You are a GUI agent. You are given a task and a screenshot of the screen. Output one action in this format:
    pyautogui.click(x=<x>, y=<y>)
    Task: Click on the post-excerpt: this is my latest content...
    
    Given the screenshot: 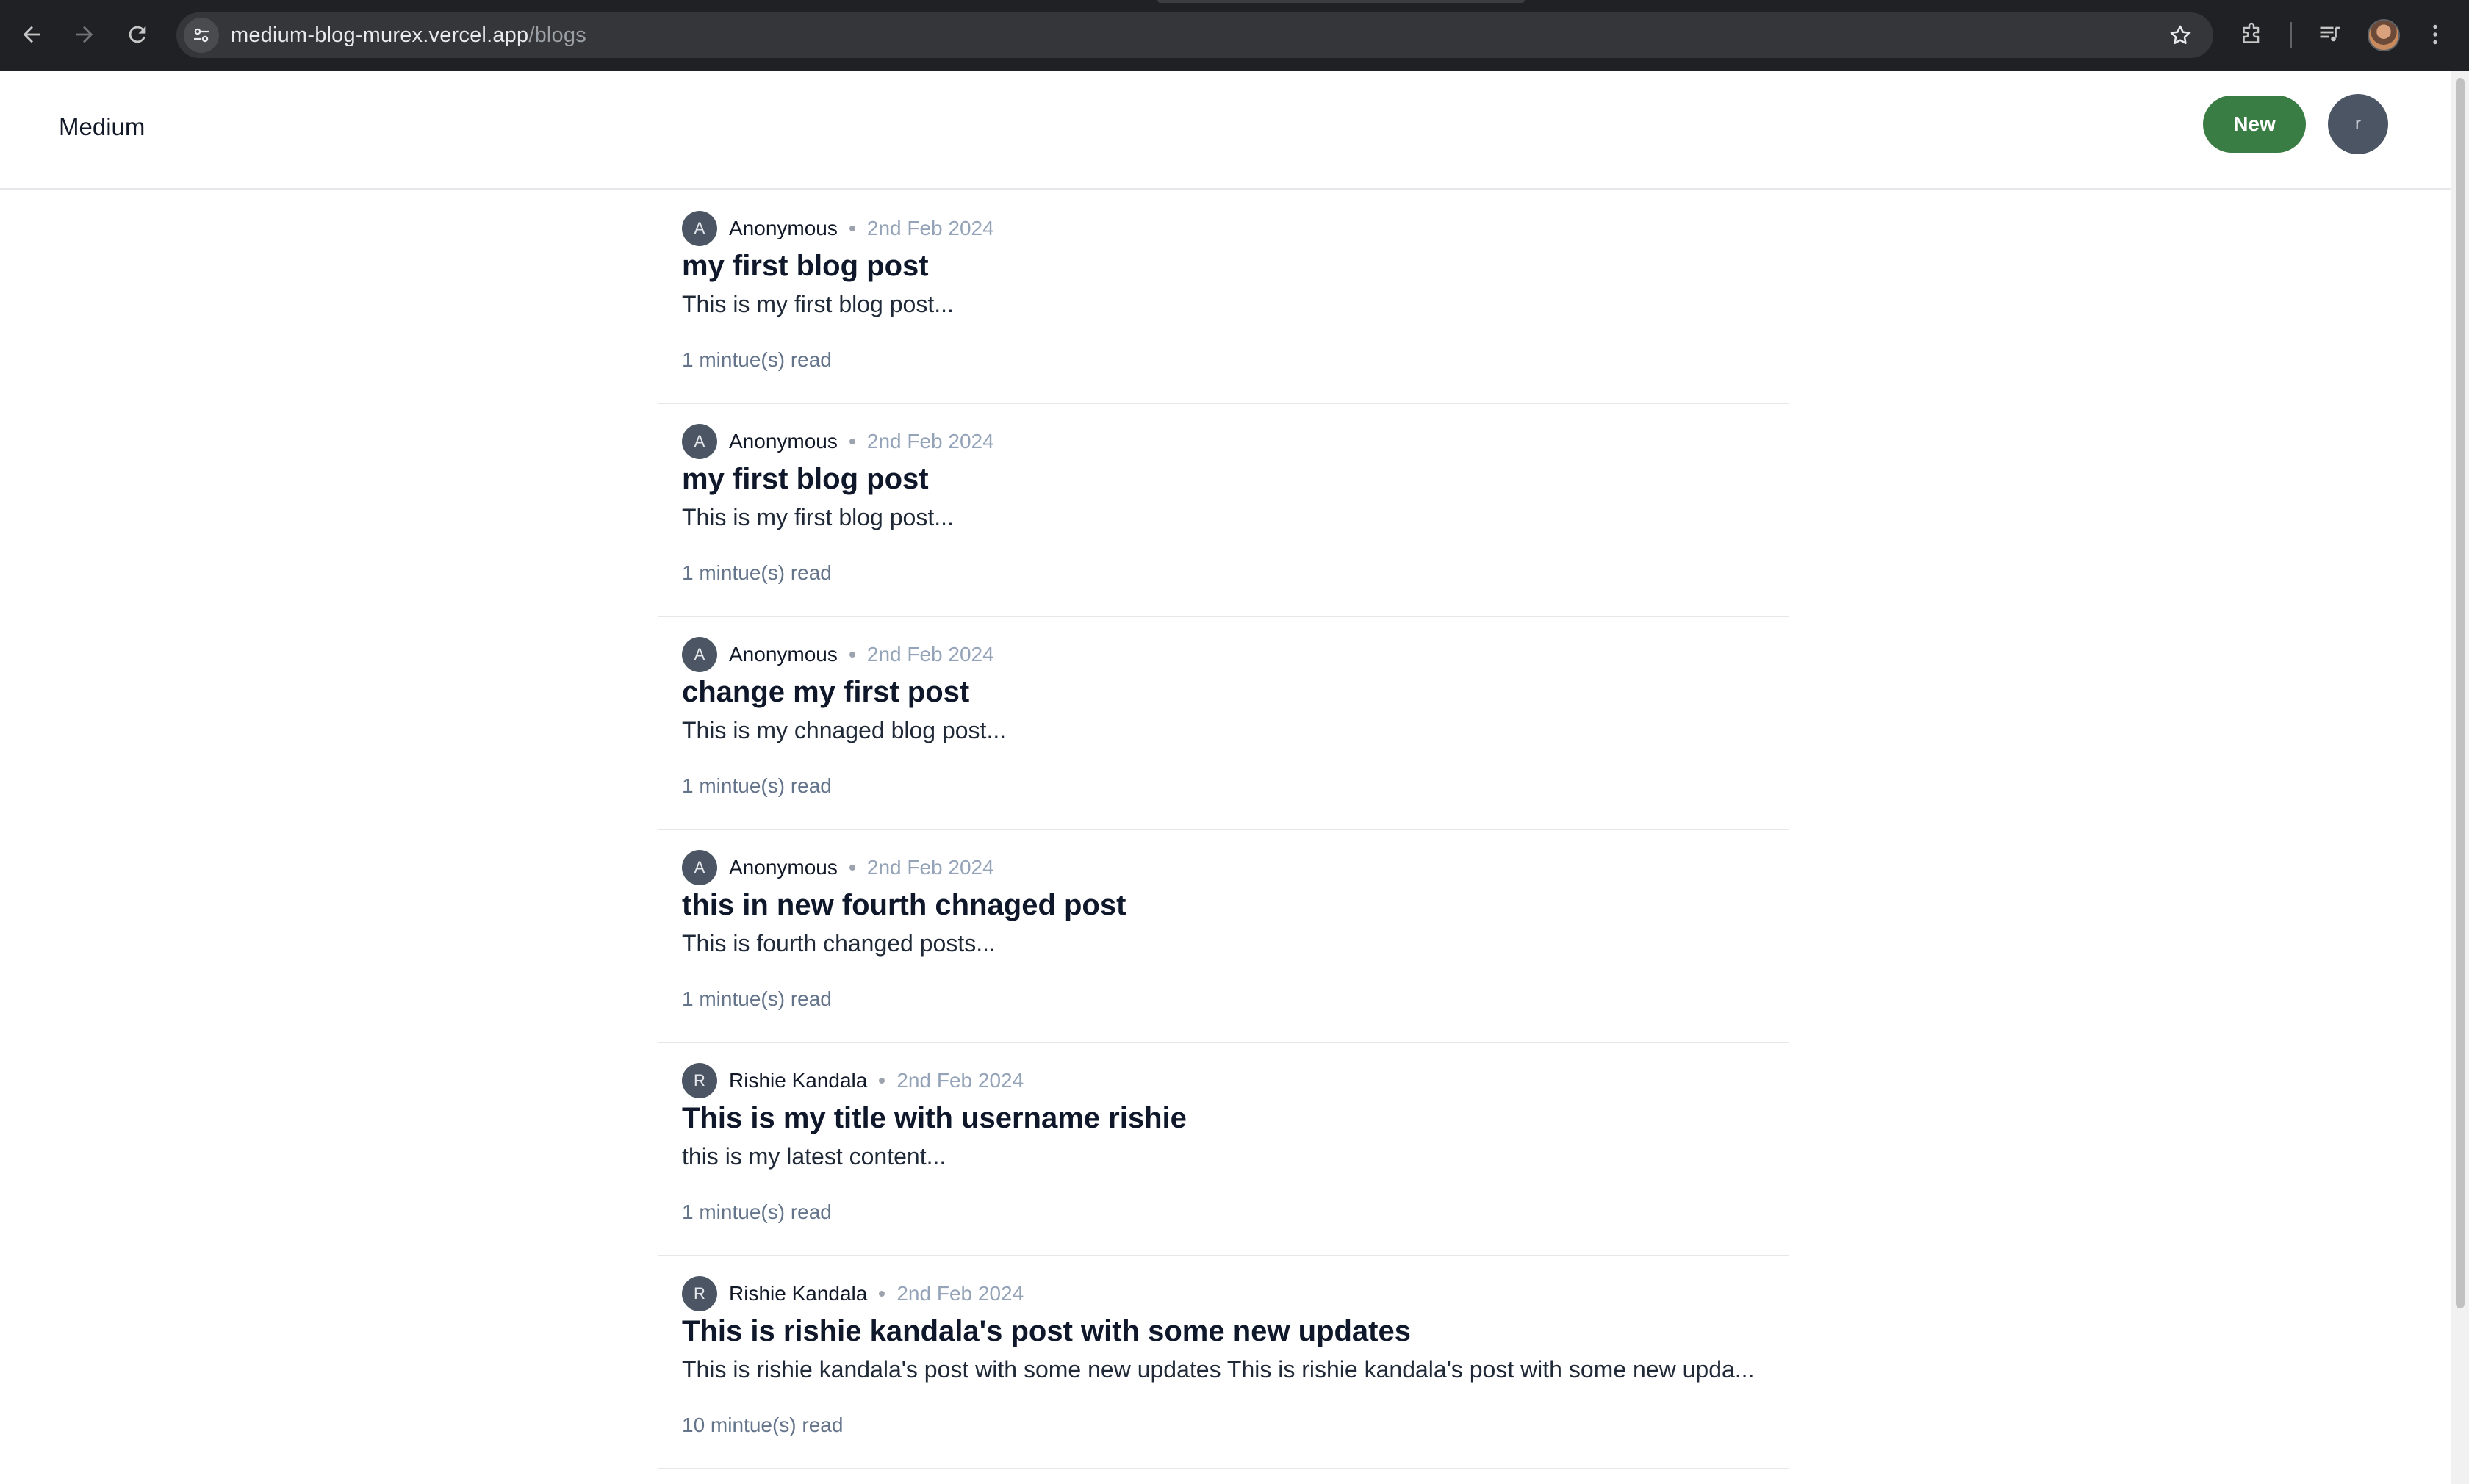 What is the action you would take?
    pyautogui.click(x=814, y=1156)
    